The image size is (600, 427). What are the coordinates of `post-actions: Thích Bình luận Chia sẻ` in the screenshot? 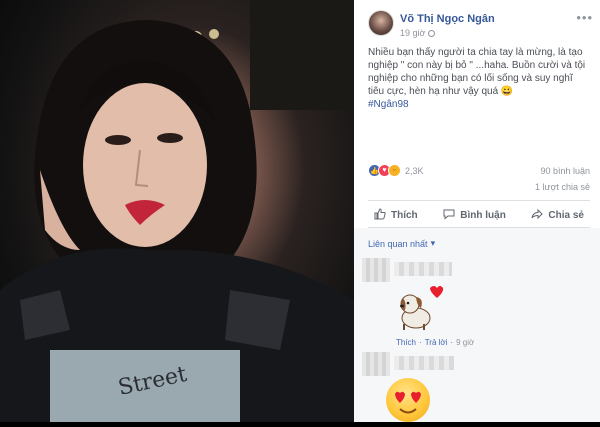 It's located at (479, 215).